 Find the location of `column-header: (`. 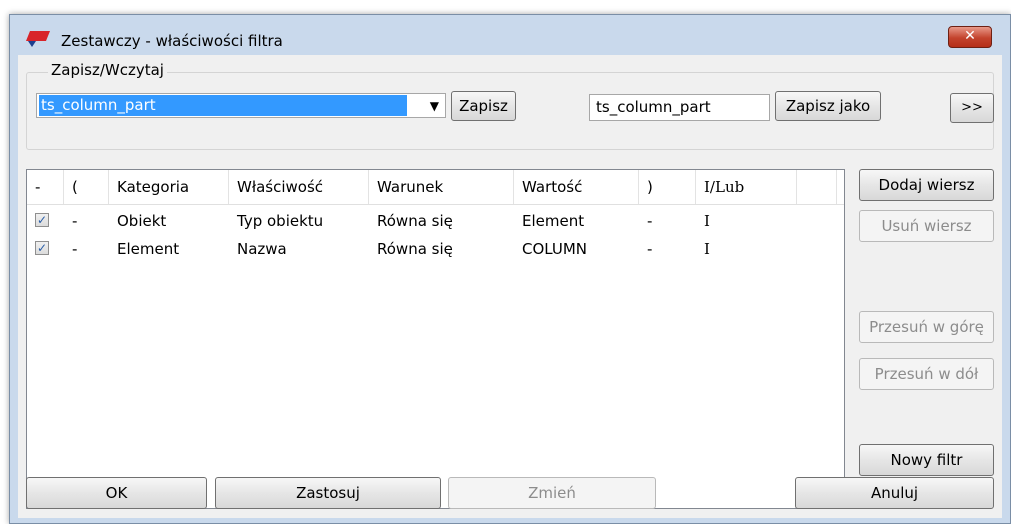

column-header: ( is located at coordinates (86, 187).